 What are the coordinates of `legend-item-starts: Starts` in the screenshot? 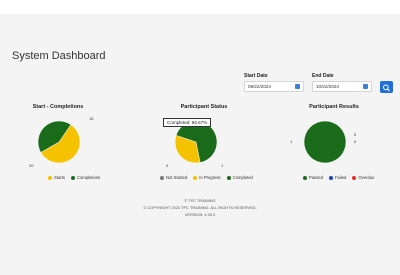 It's located at (56, 177).